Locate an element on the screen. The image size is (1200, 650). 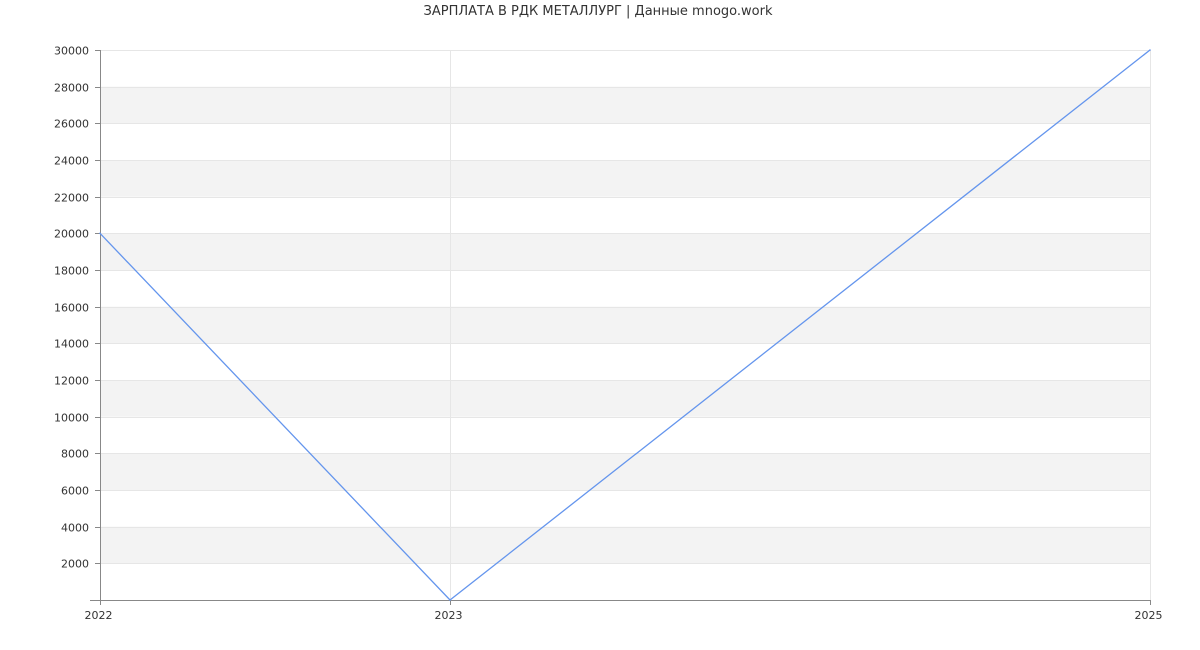
y-tick-label: 20000 is located at coordinates (71, 234).